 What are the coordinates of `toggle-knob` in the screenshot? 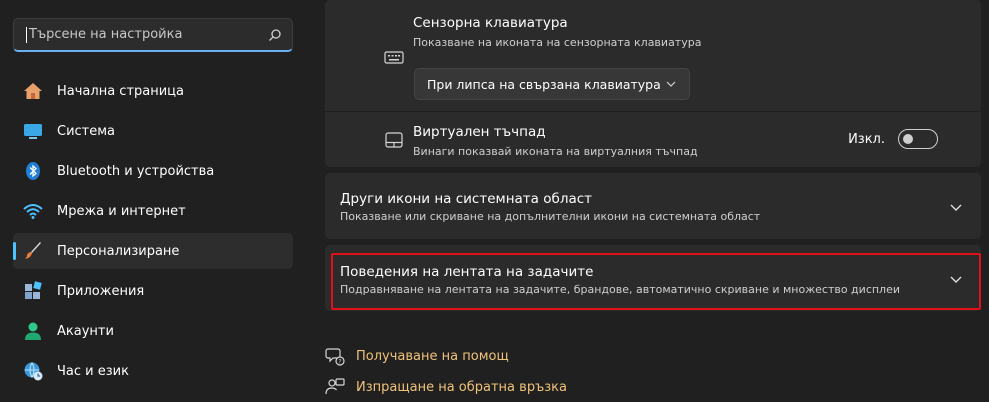 It's located at (908, 139).